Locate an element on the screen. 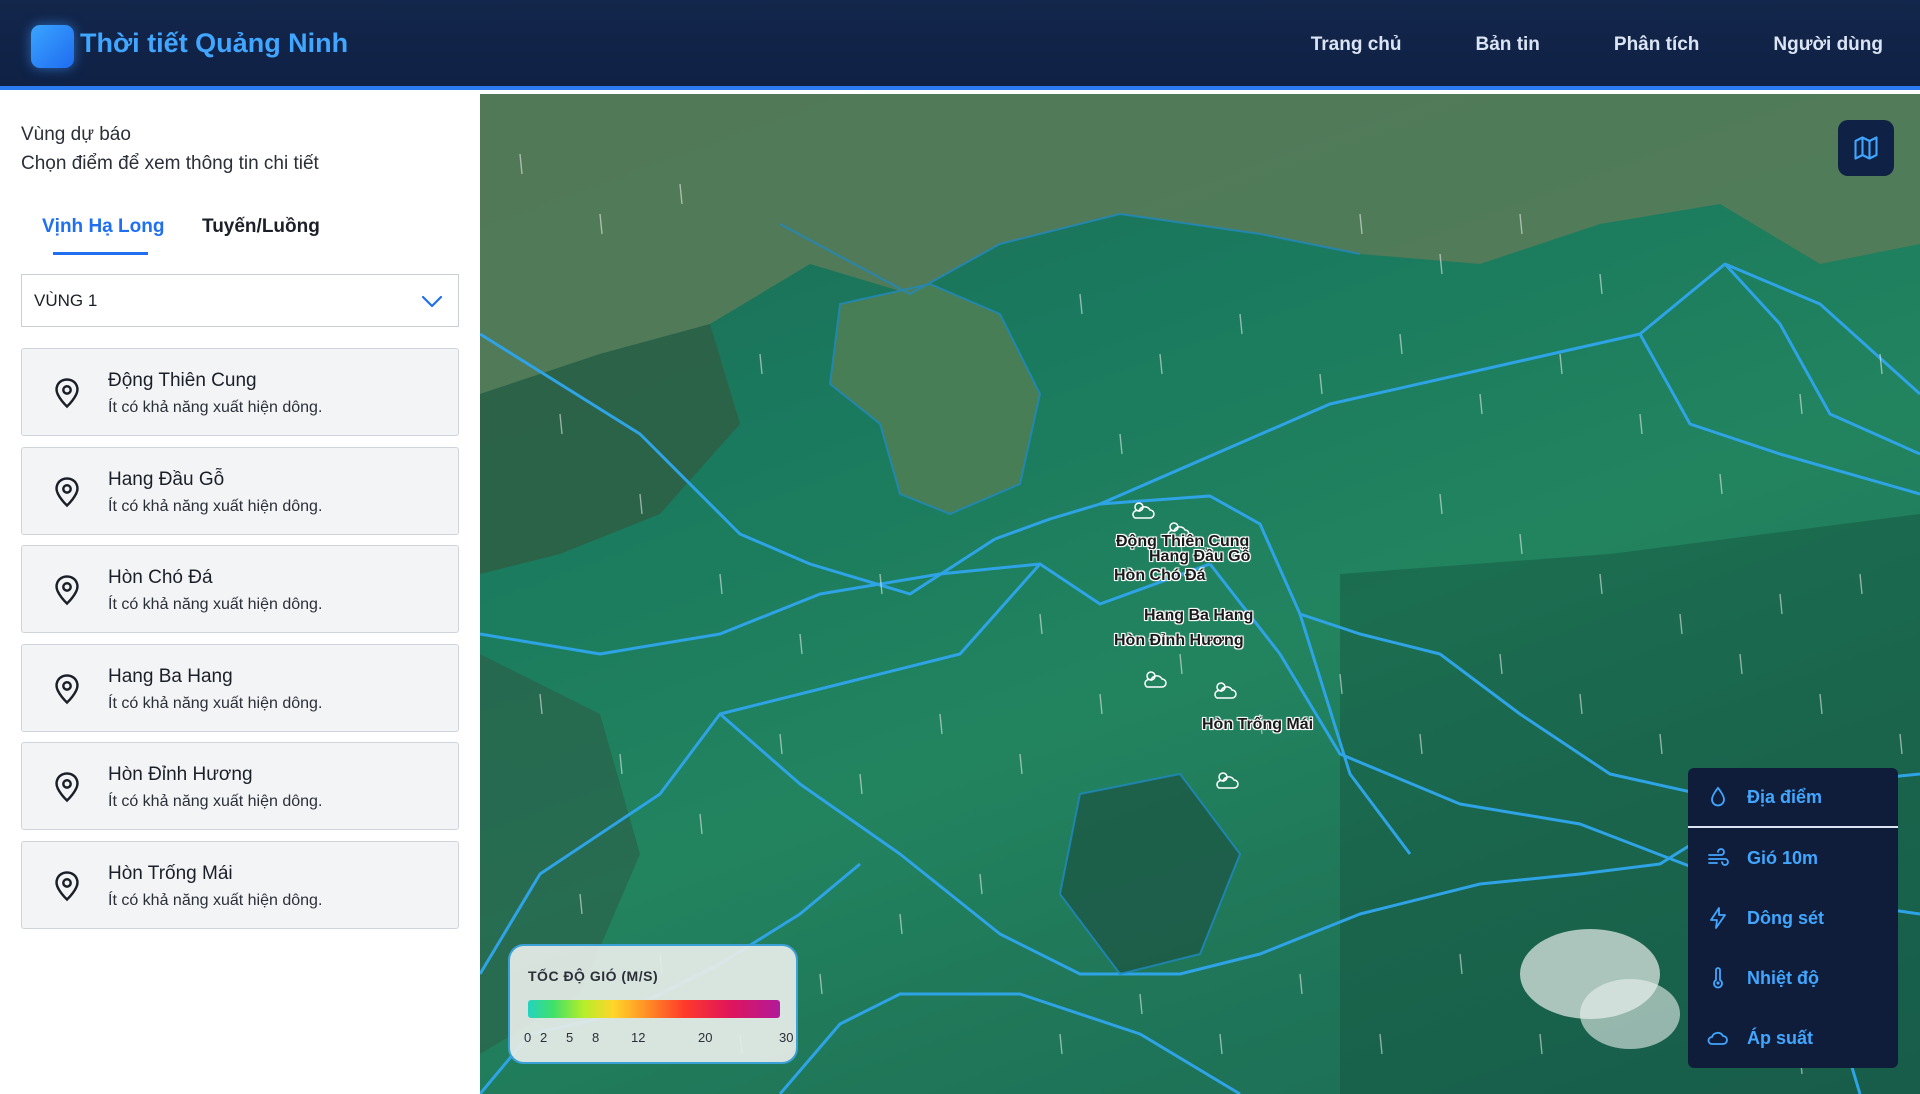  legend-tick: 12 is located at coordinates (638, 1037).